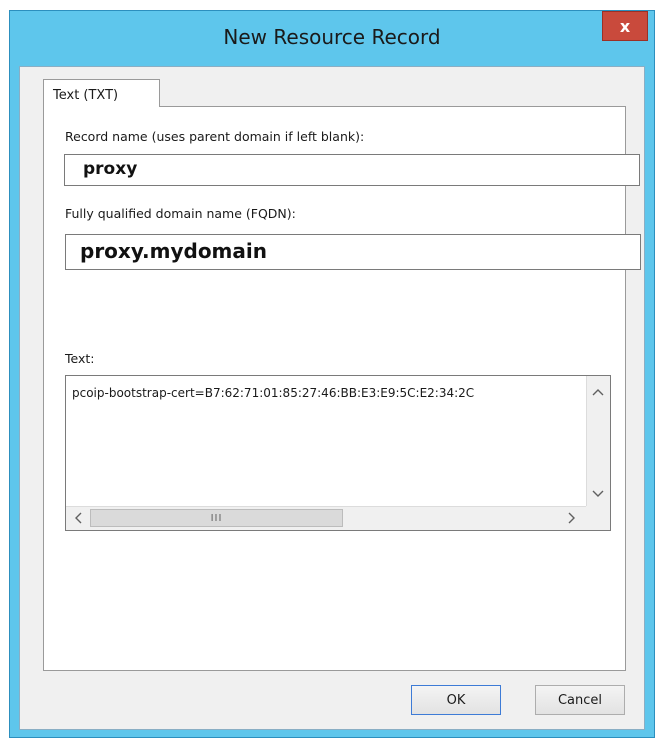 This screenshot has height=748, width=665. What do you see at coordinates (598, 494) in the screenshot?
I see `chevron-down-icon` at bounding box center [598, 494].